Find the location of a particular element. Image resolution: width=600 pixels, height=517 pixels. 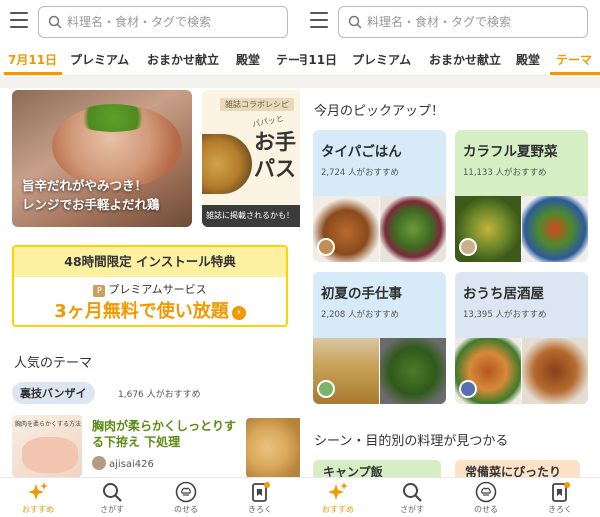

pasta-banner: 雑誌コラボレシピ パパッと お手 パス 雑誌に掲載されるかも！ is located at coordinates (251, 158).